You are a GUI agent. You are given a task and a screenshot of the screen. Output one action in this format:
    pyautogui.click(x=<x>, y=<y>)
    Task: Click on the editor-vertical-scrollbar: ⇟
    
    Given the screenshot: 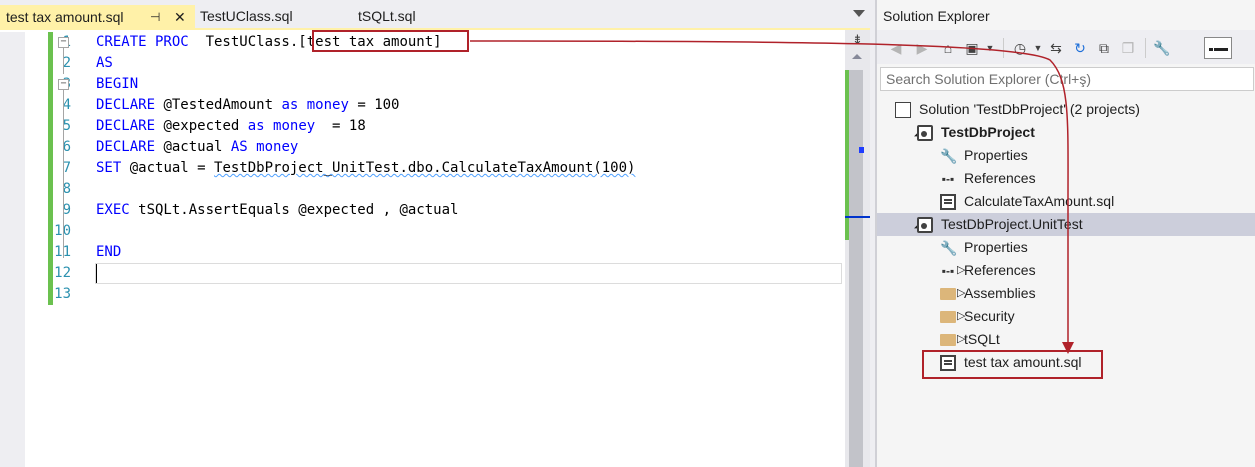 What is the action you would take?
    pyautogui.click(x=857, y=248)
    